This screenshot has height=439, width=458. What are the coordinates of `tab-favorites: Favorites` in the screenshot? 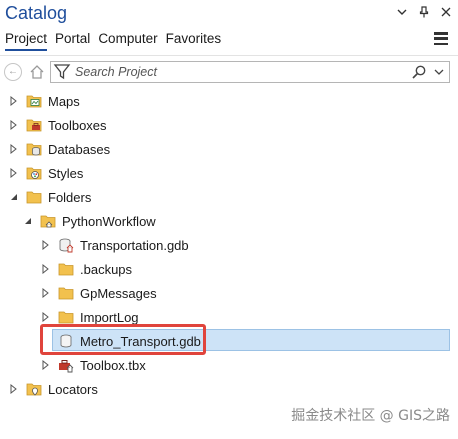 It's located at (194, 41).